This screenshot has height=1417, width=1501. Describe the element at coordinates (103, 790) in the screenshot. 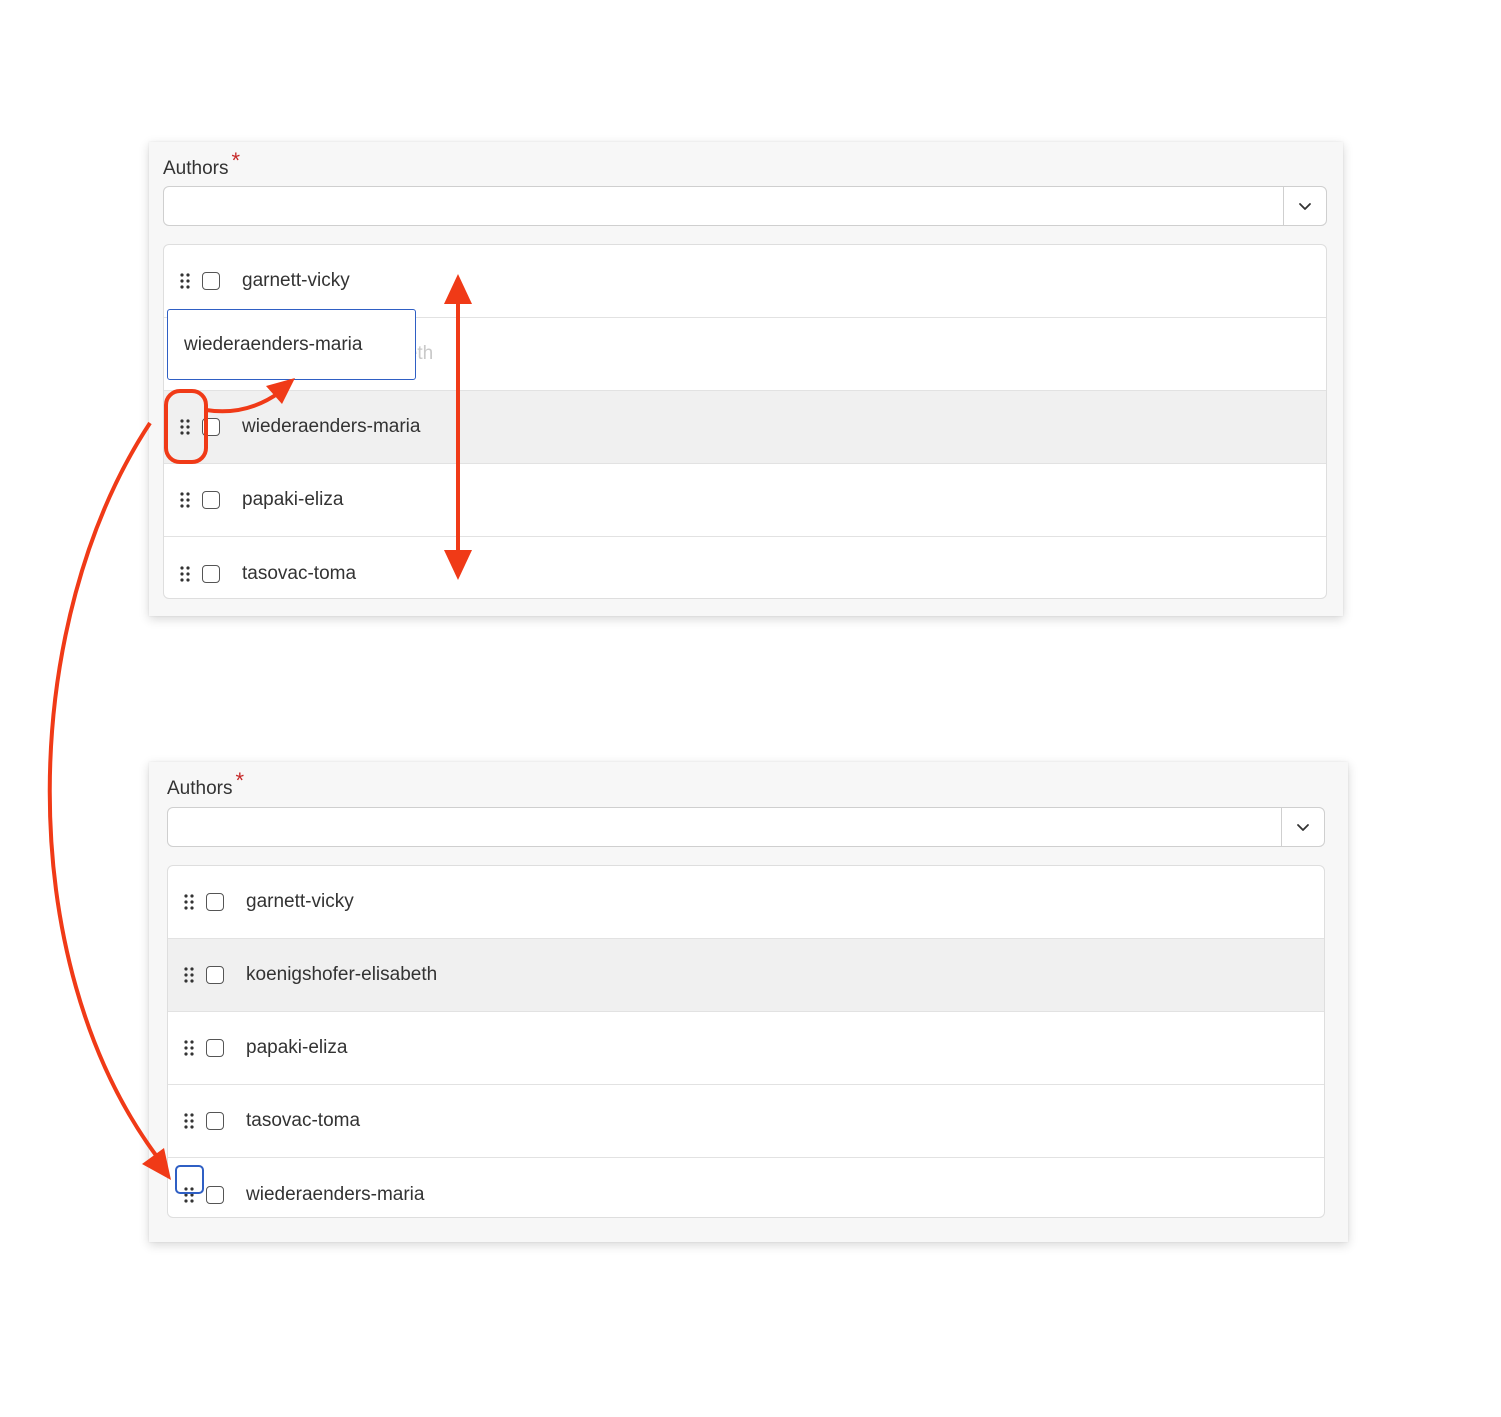

I see `move-to-bottom-arrow` at that location.